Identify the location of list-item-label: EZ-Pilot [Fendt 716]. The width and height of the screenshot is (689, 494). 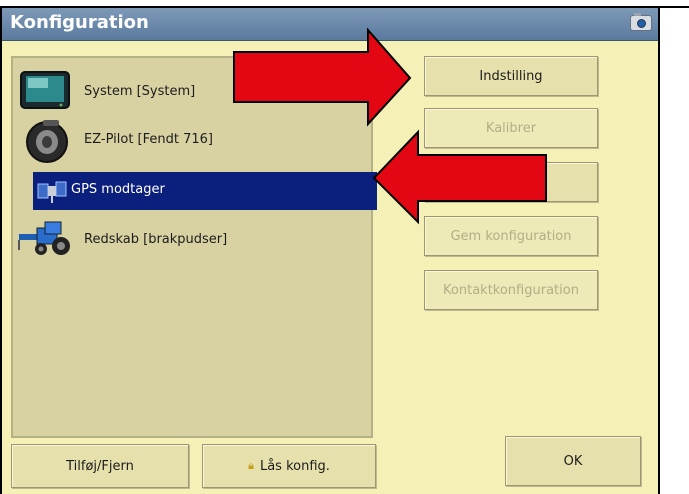
(148, 139).